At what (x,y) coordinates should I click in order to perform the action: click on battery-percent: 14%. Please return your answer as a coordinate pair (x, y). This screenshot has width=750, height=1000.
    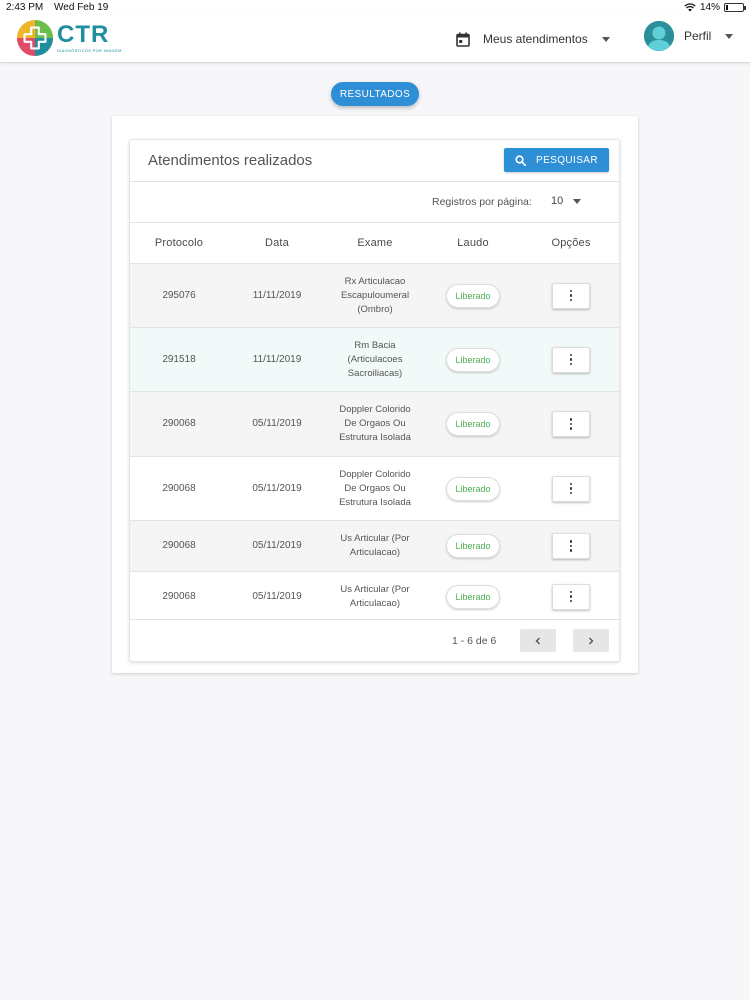
    Looking at the image, I should click on (709, 7).